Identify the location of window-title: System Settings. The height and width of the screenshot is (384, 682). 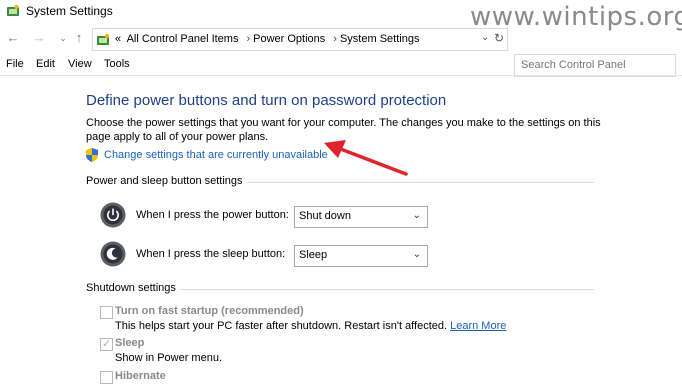
(69, 11).